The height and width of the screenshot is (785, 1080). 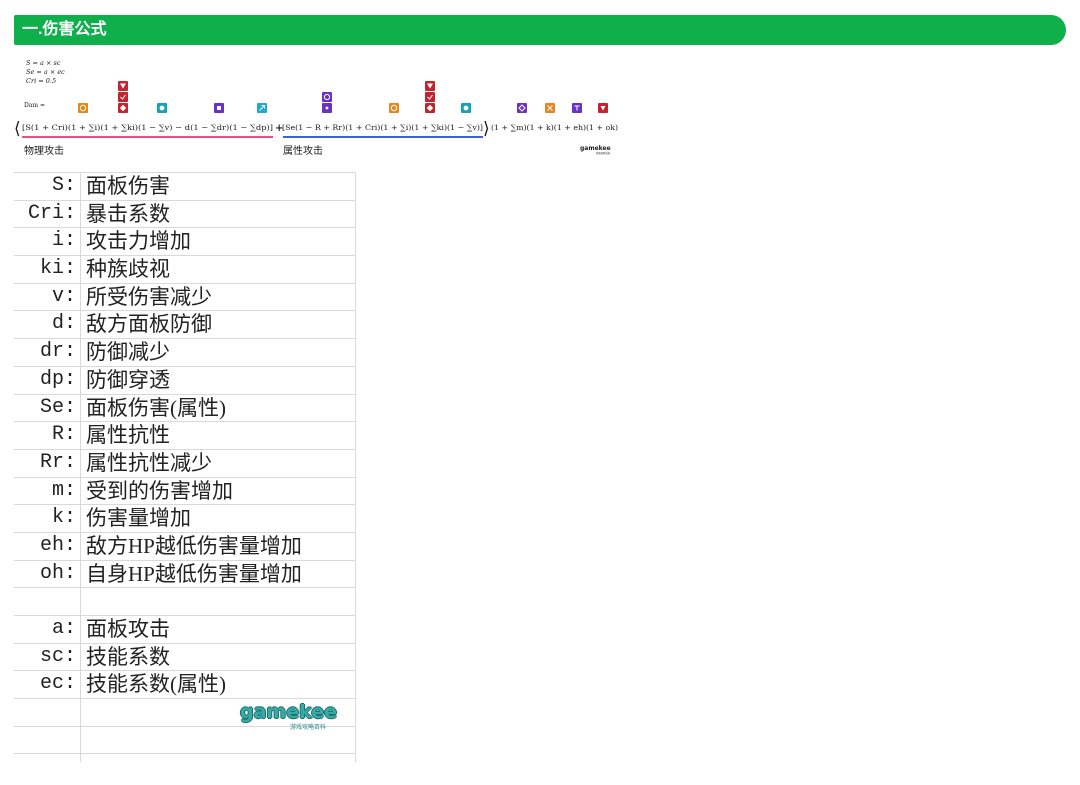 What do you see at coordinates (41, 81) in the screenshot?
I see `definition-cri: Cri = 0.5` at bounding box center [41, 81].